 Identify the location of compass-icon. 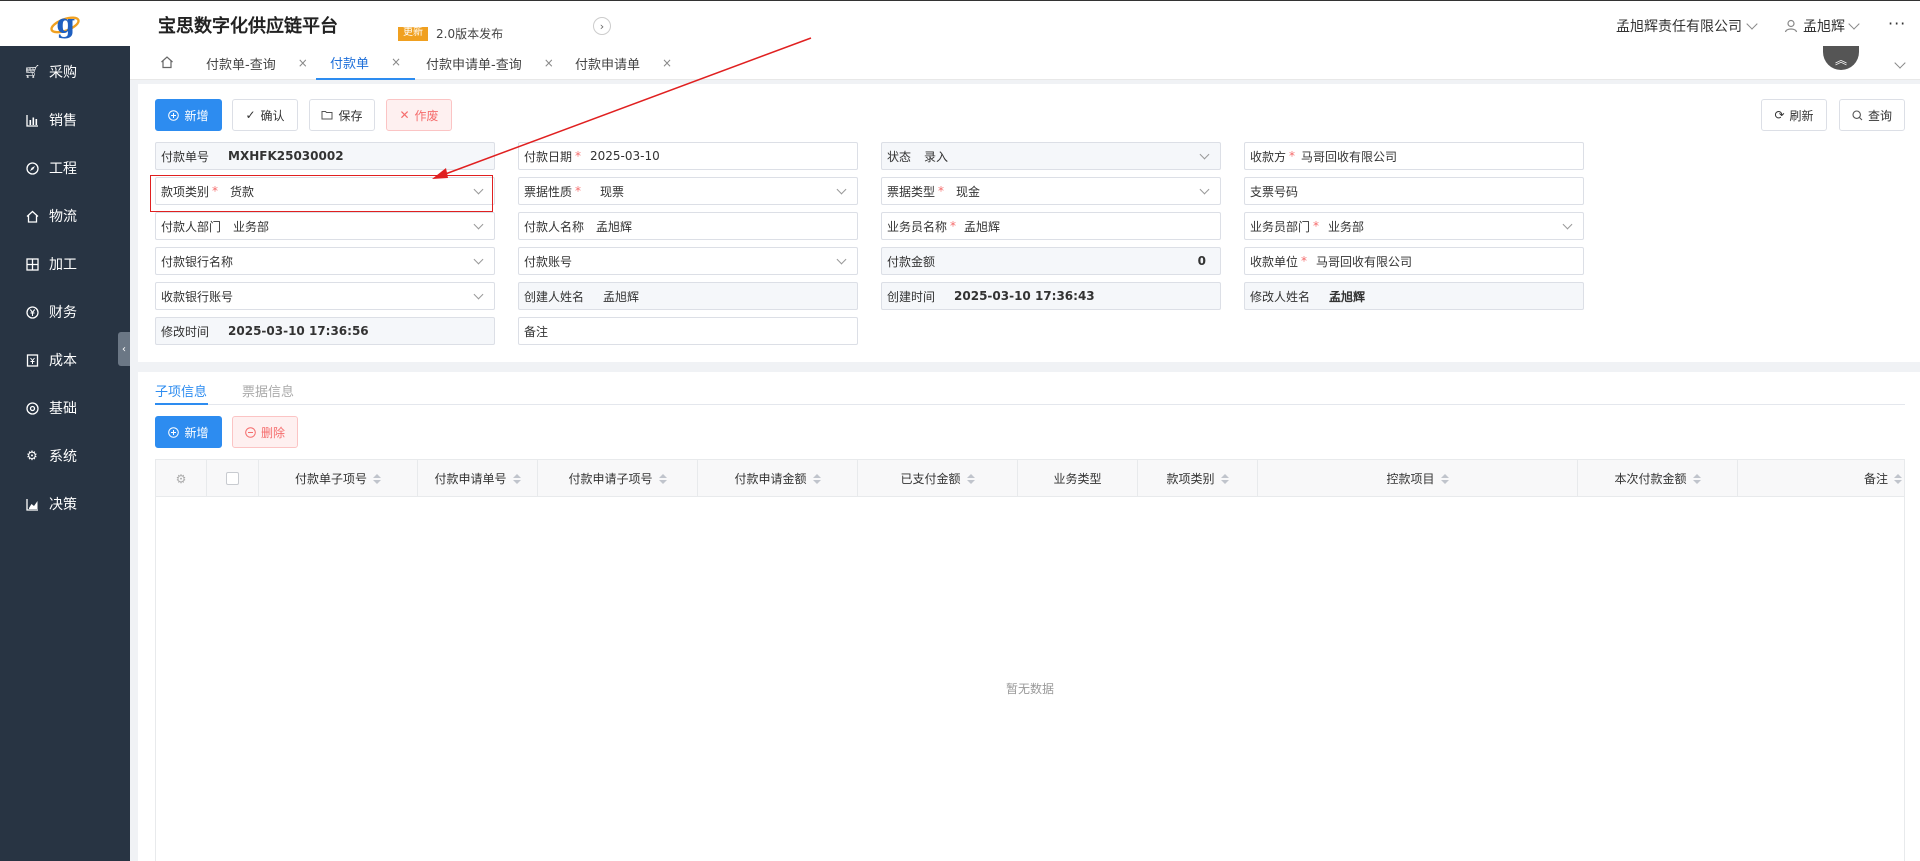
(32, 168).